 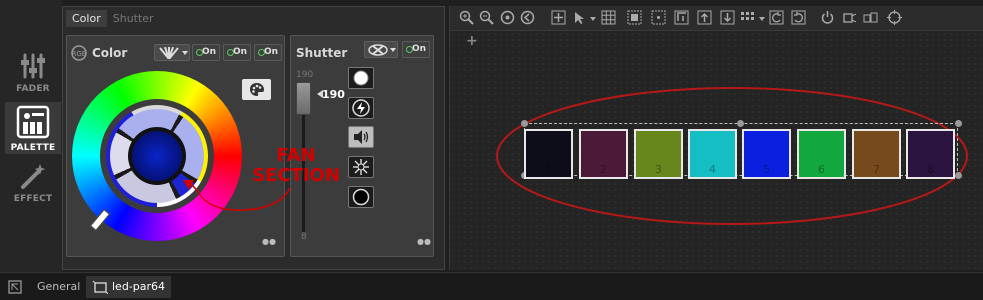 I want to click on align-down-icon, so click(x=727, y=17).